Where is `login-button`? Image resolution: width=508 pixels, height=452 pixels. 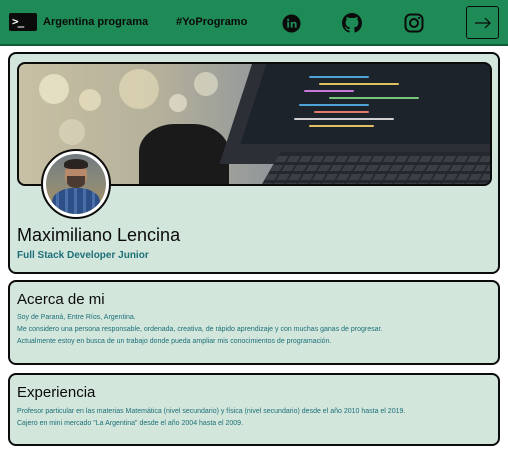 login-button is located at coordinates (482, 22).